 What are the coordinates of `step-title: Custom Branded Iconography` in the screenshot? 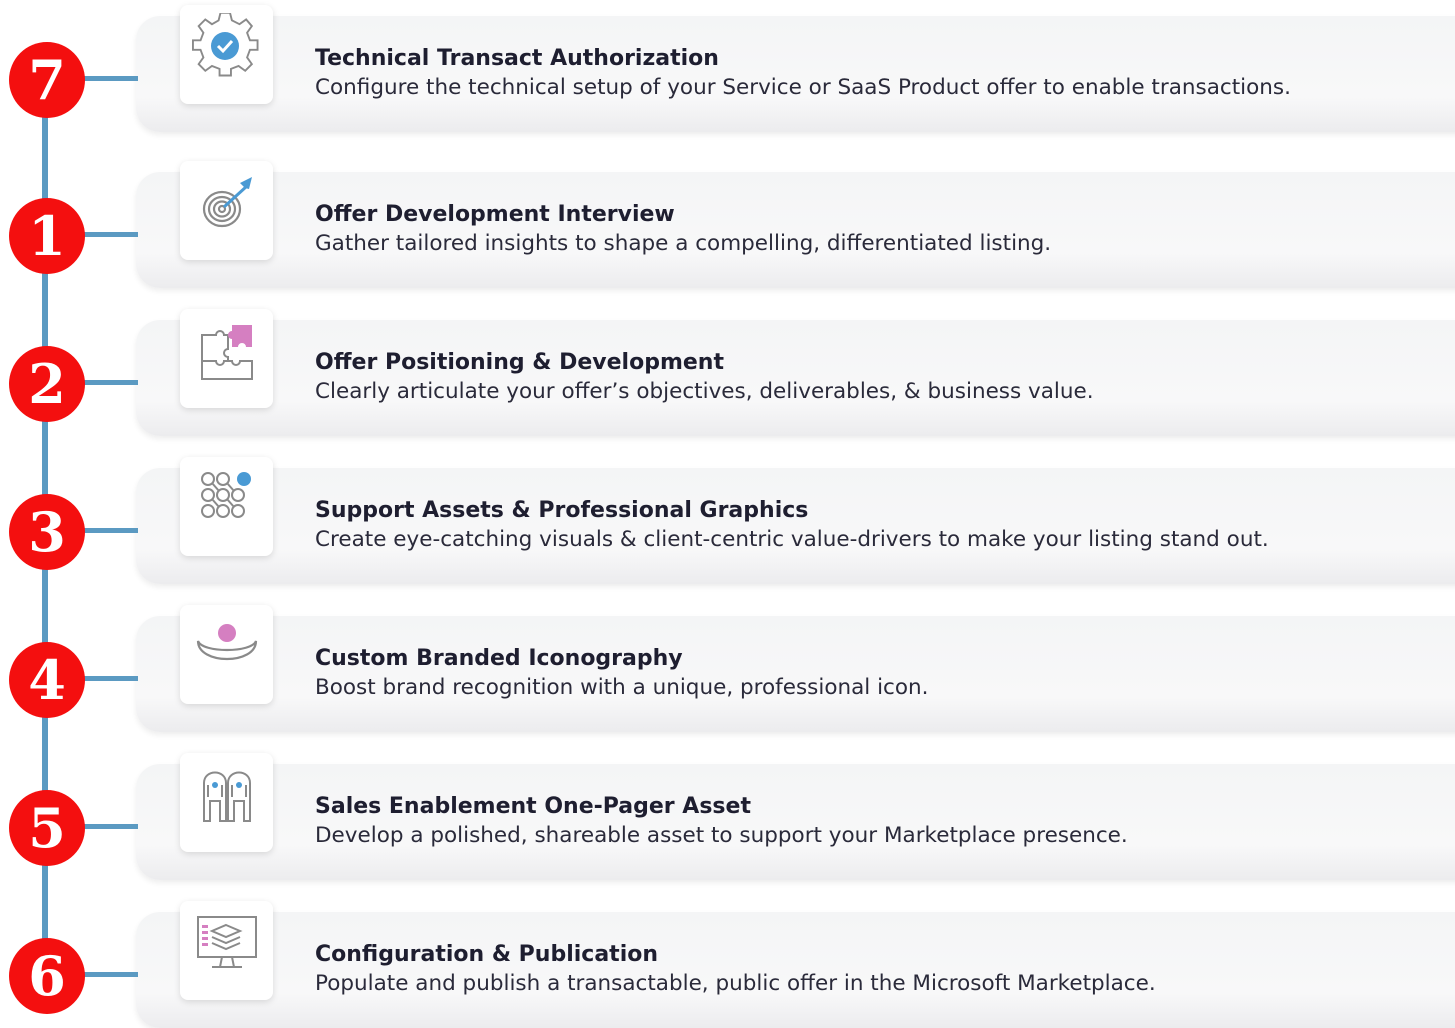 It's located at (499, 658).